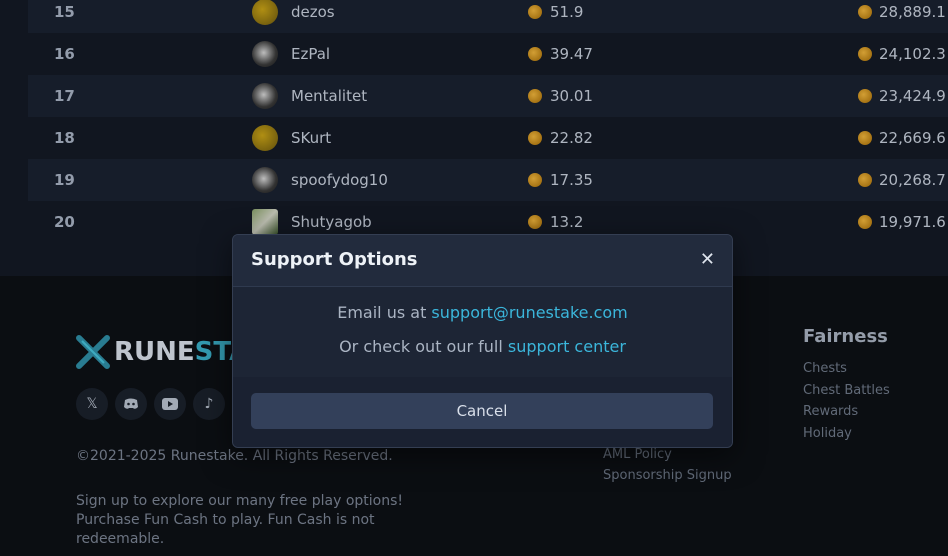 The width and height of the screenshot is (948, 556). Describe the element at coordinates (529, 312) in the screenshot. I see `support-email-link: support@runestake.com` at that location.